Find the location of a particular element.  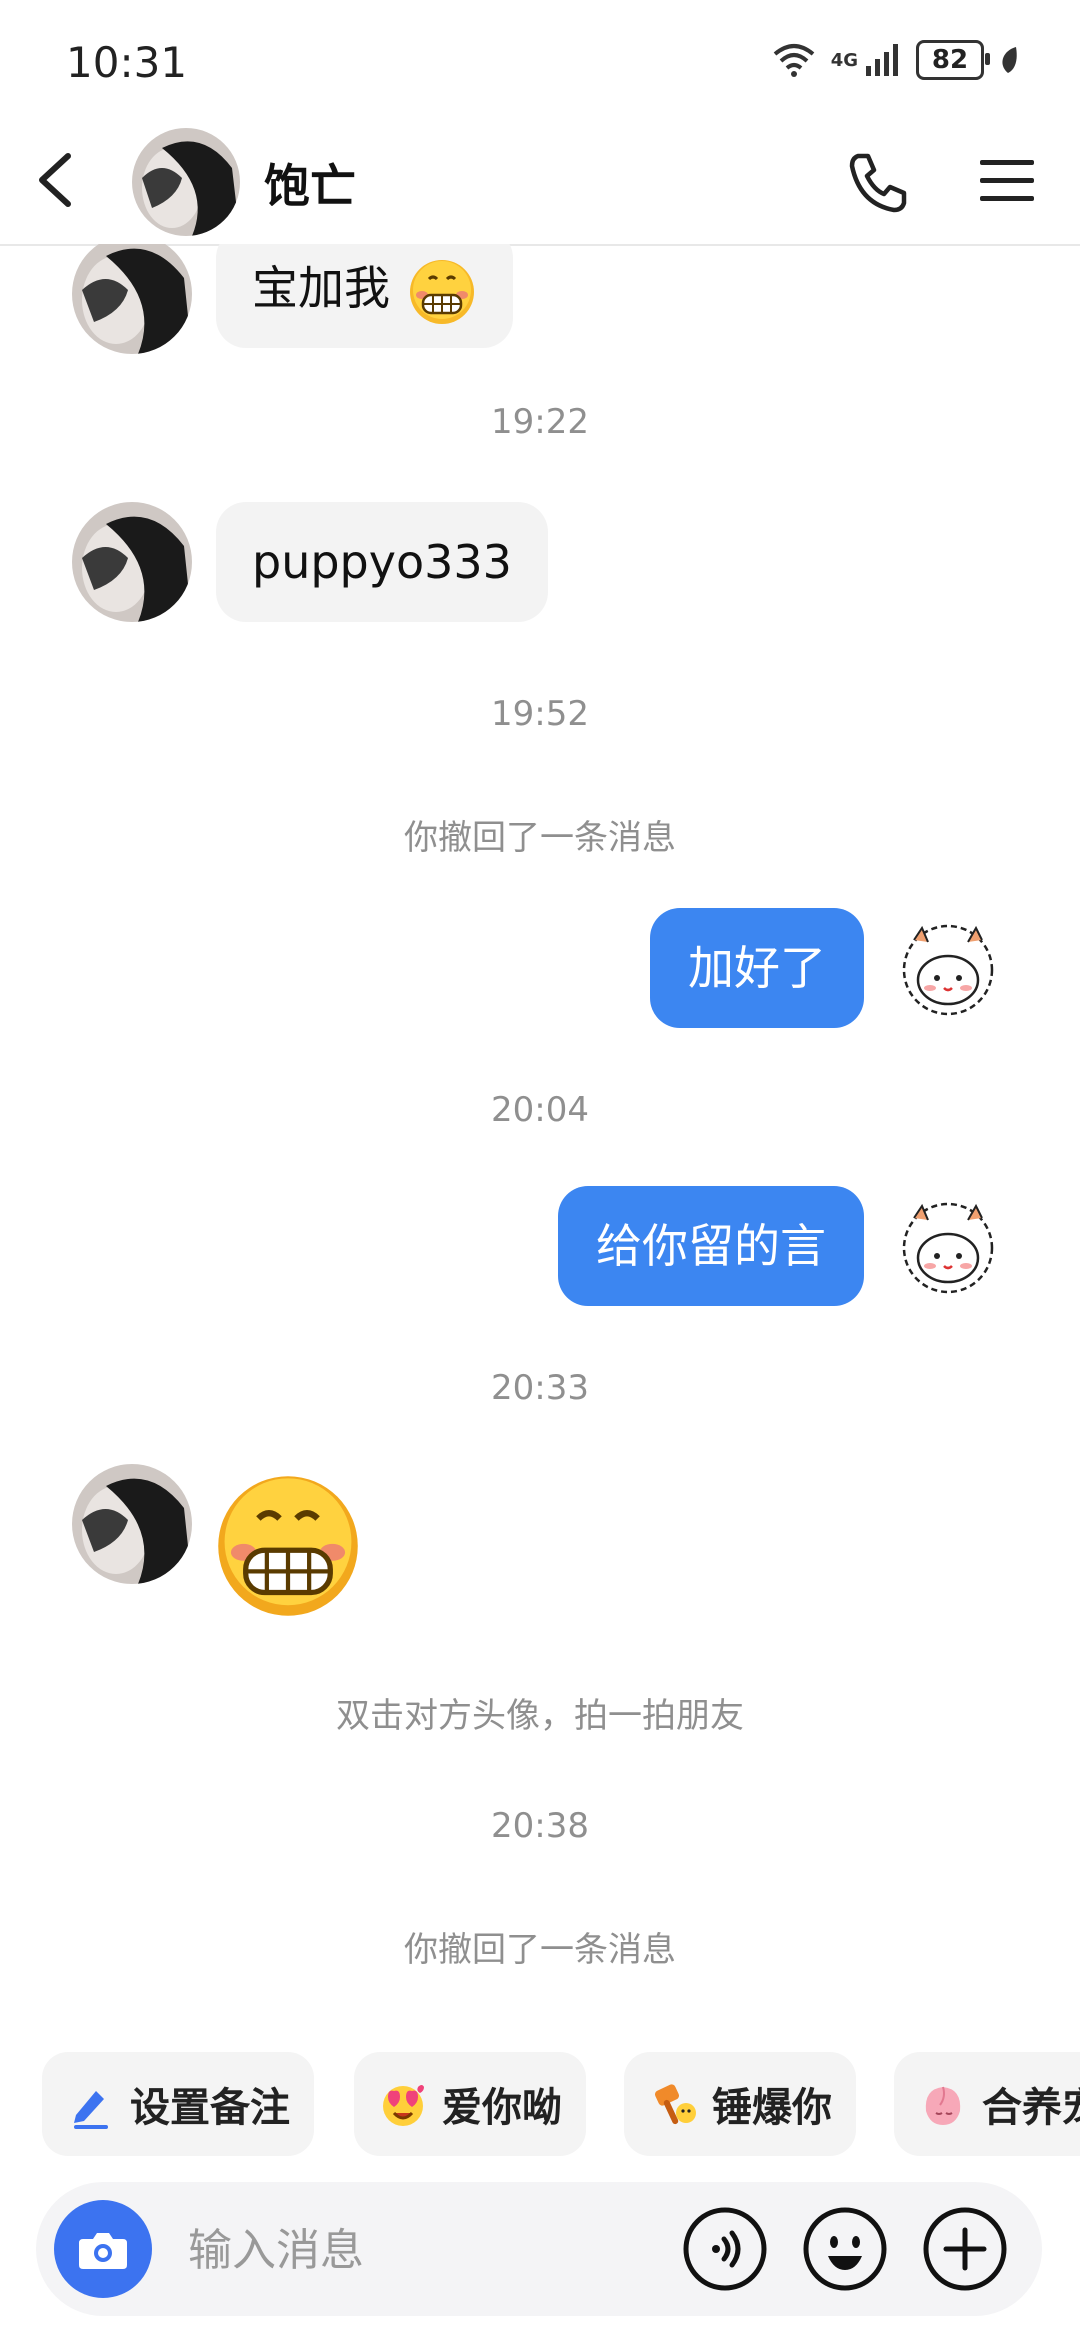

quick-action-love-you: 爱你呦 is located at coordinates (470, 2104).